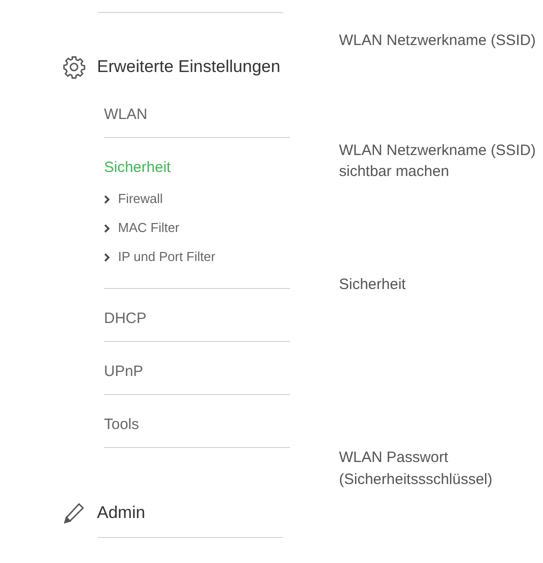 This screenshot has width=543, height=563. Describe the element at coordinates (142, 228) in the screenshot. I see `submenu-item: MAC Filter` at that location.